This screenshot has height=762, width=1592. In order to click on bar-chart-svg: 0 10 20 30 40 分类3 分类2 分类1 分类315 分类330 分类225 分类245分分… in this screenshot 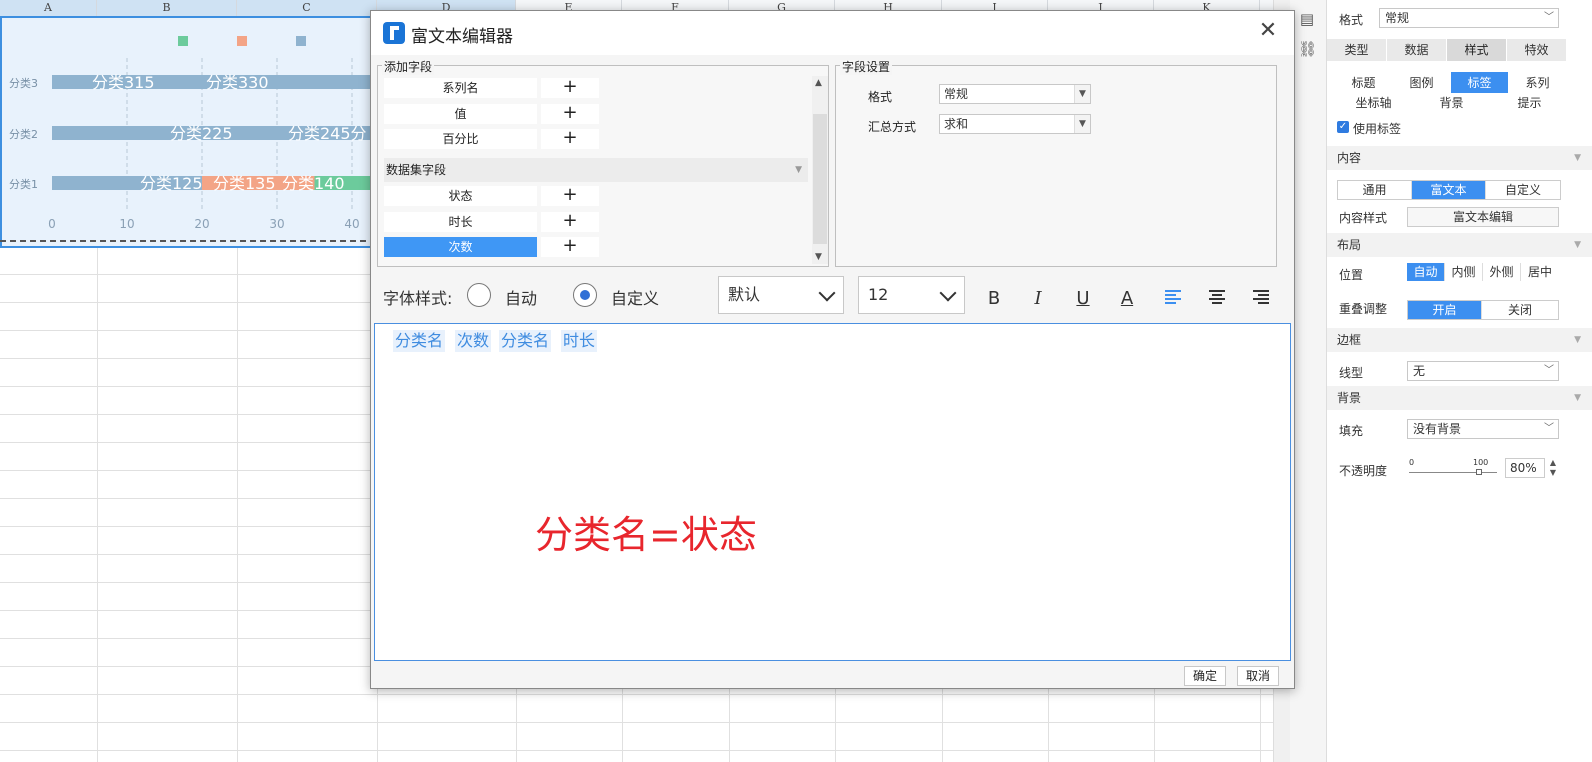, I will do `click(191, 133)`.